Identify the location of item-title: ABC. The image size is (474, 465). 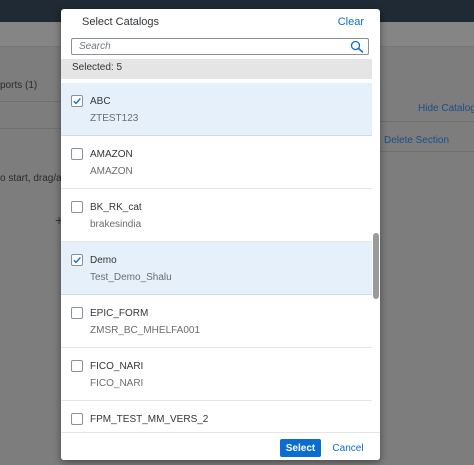
(100, 101).